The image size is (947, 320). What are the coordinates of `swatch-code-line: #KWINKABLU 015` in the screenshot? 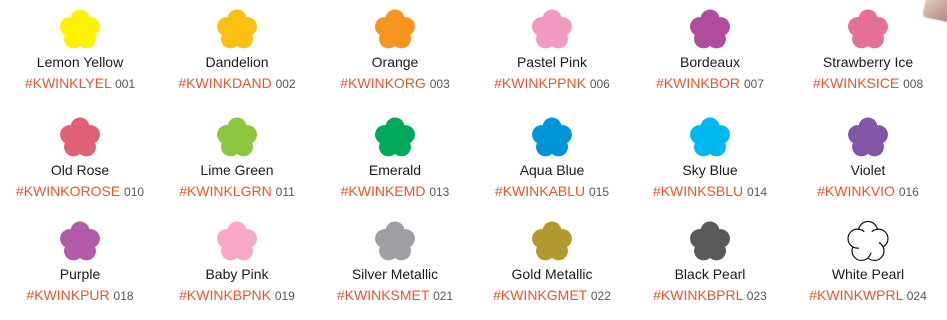 It's located at (552, 192).